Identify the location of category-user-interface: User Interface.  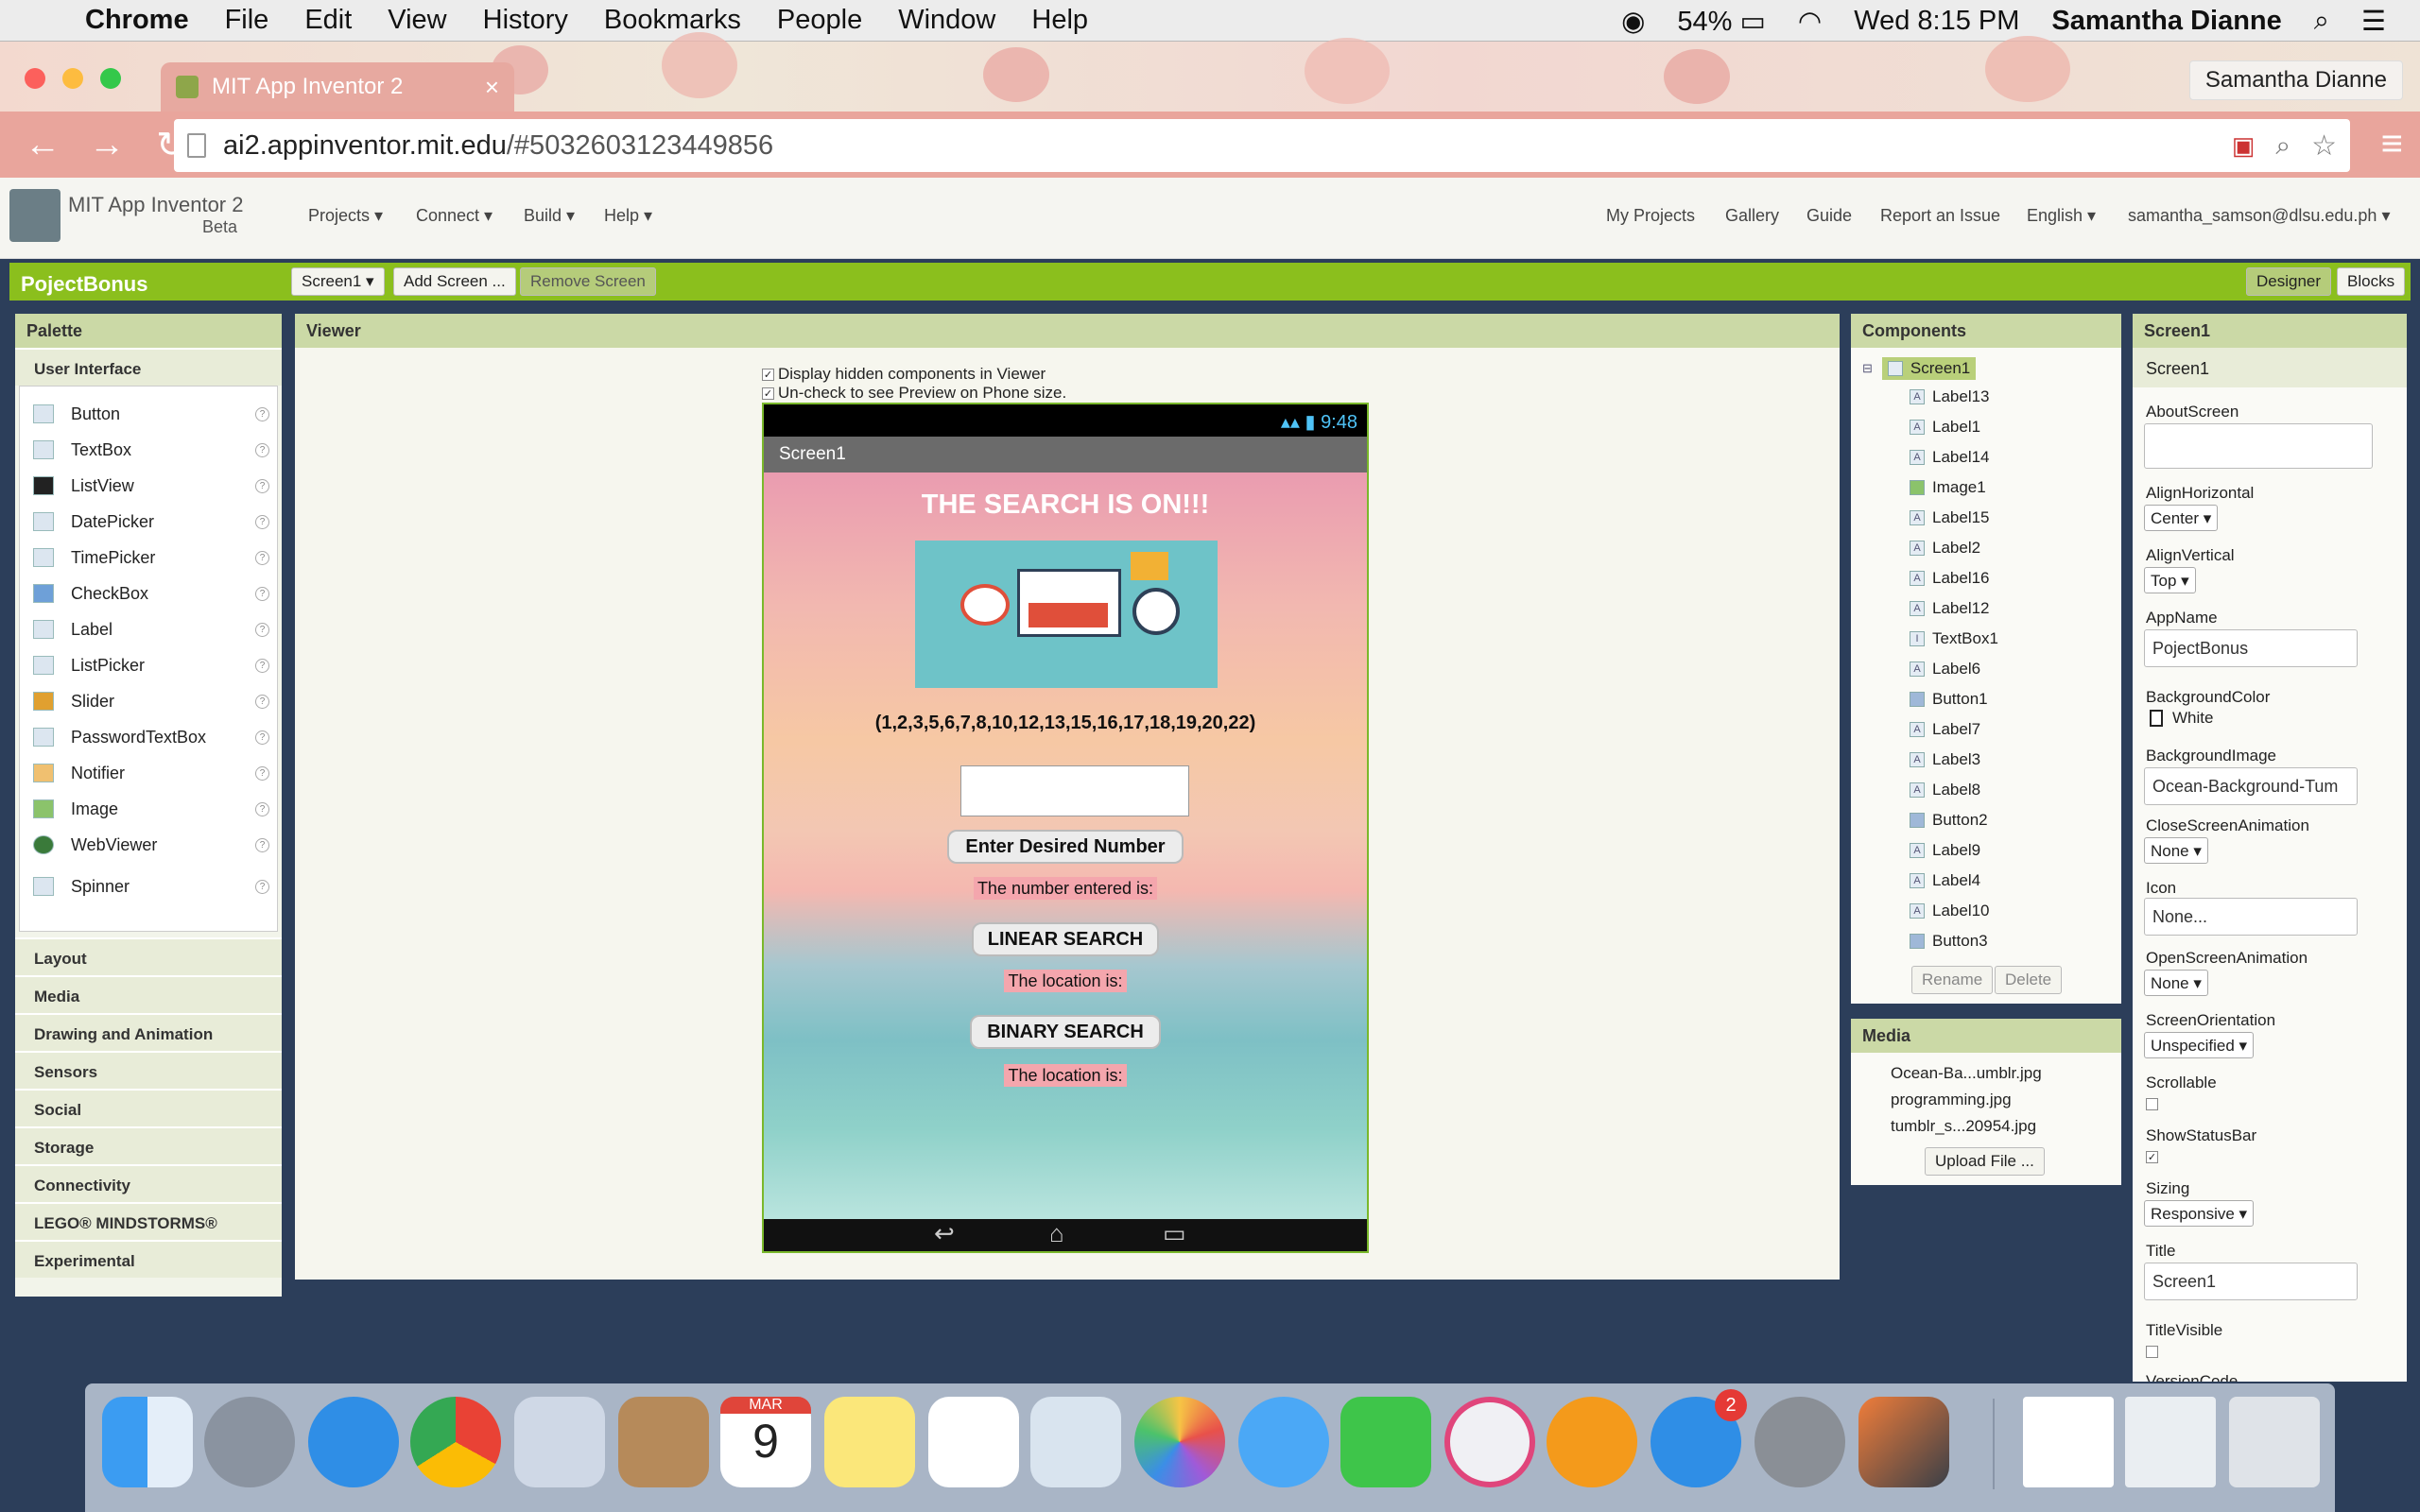
(148, 367).